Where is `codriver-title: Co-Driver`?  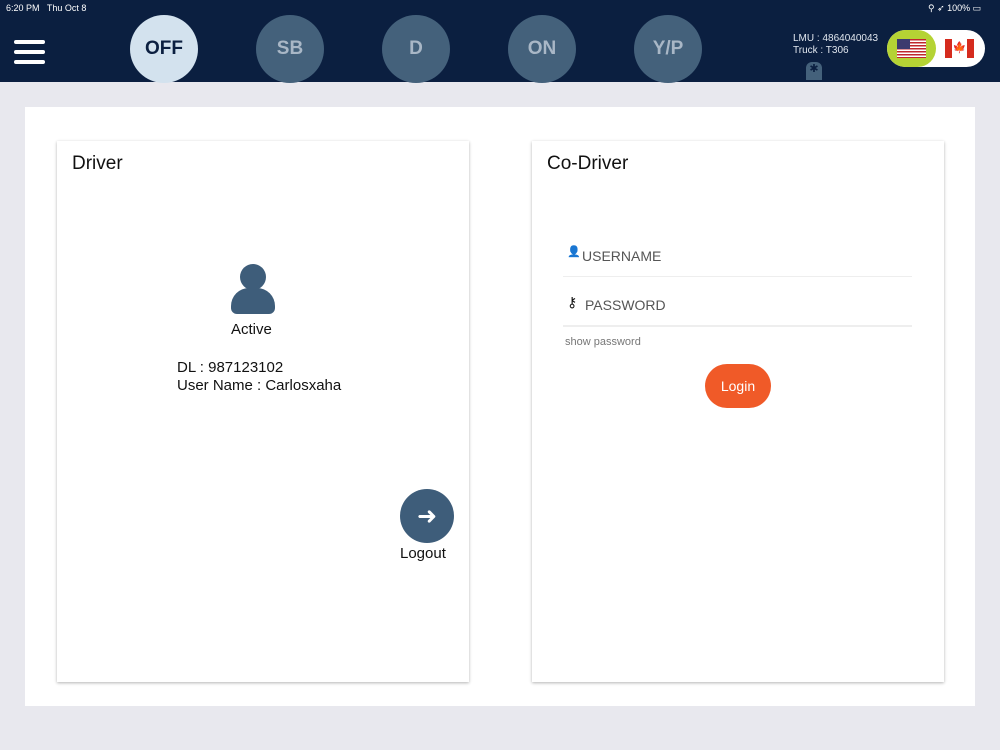 codriver-title: Co-Driver is located at coordinates (588, 163).